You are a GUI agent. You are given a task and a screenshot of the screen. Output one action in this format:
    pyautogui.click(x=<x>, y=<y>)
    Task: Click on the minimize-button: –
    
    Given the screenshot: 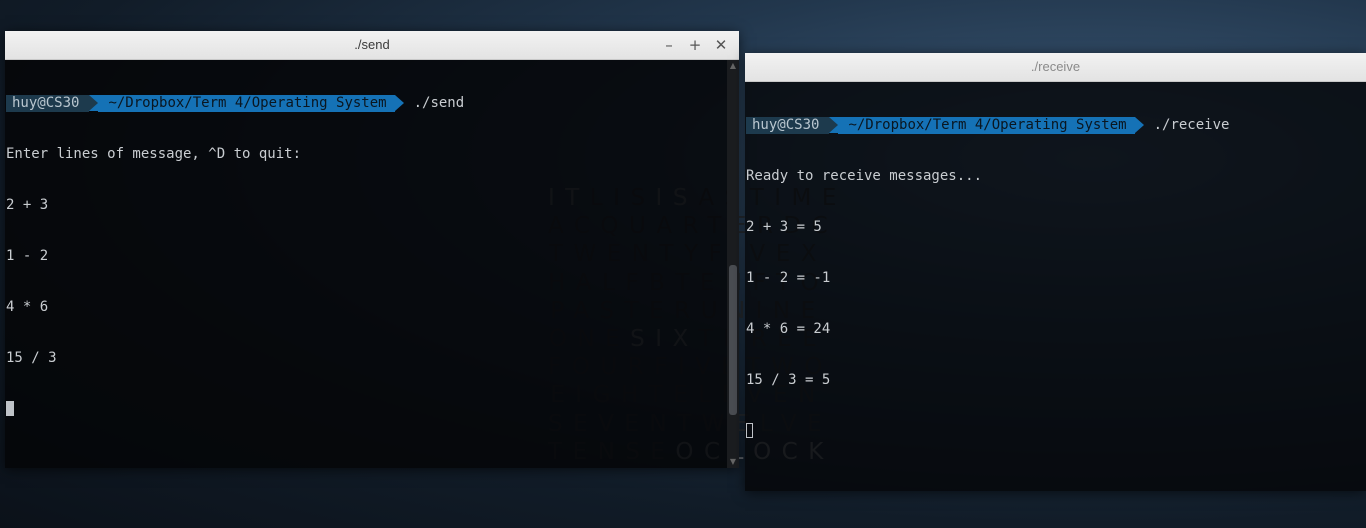 What is the action you would take?
    pyautogui.click(x=669, y=45)
    